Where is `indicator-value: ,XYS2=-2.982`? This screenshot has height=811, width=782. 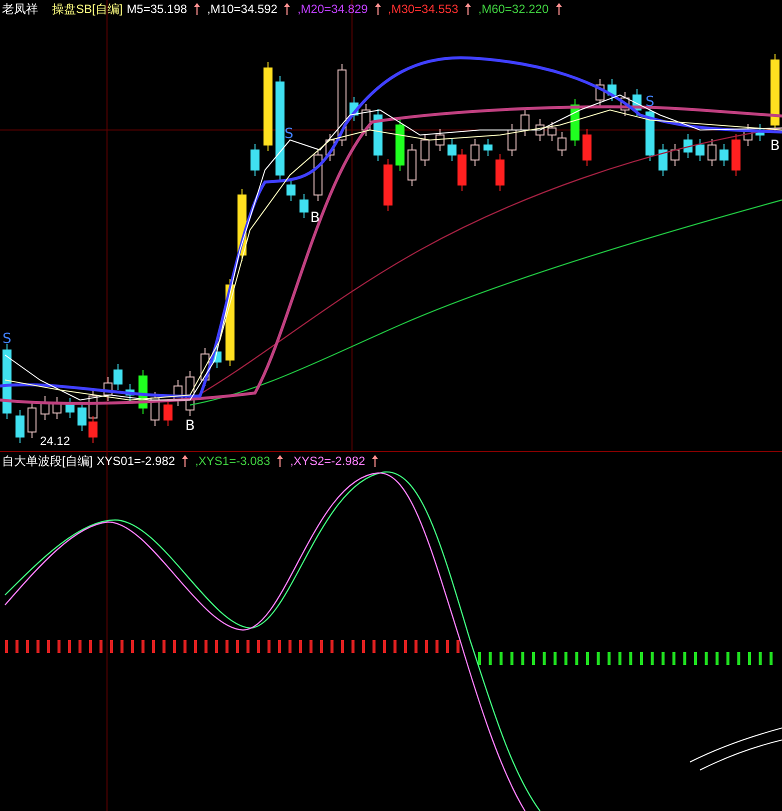 indicator-value: ,XYS2=-2.982 is located at coordinates (328, 461).